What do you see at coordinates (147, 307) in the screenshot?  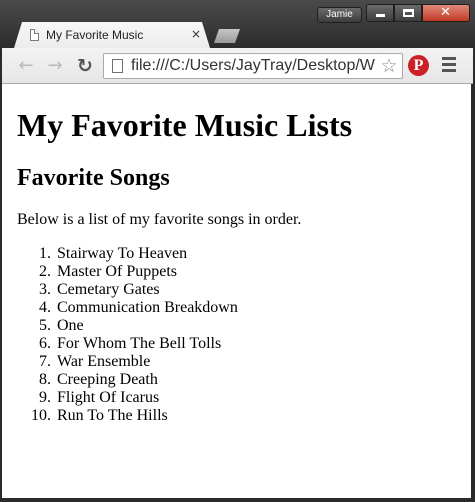 I see `song-title: Communication Breakdown` at bounding box center [147, 307].